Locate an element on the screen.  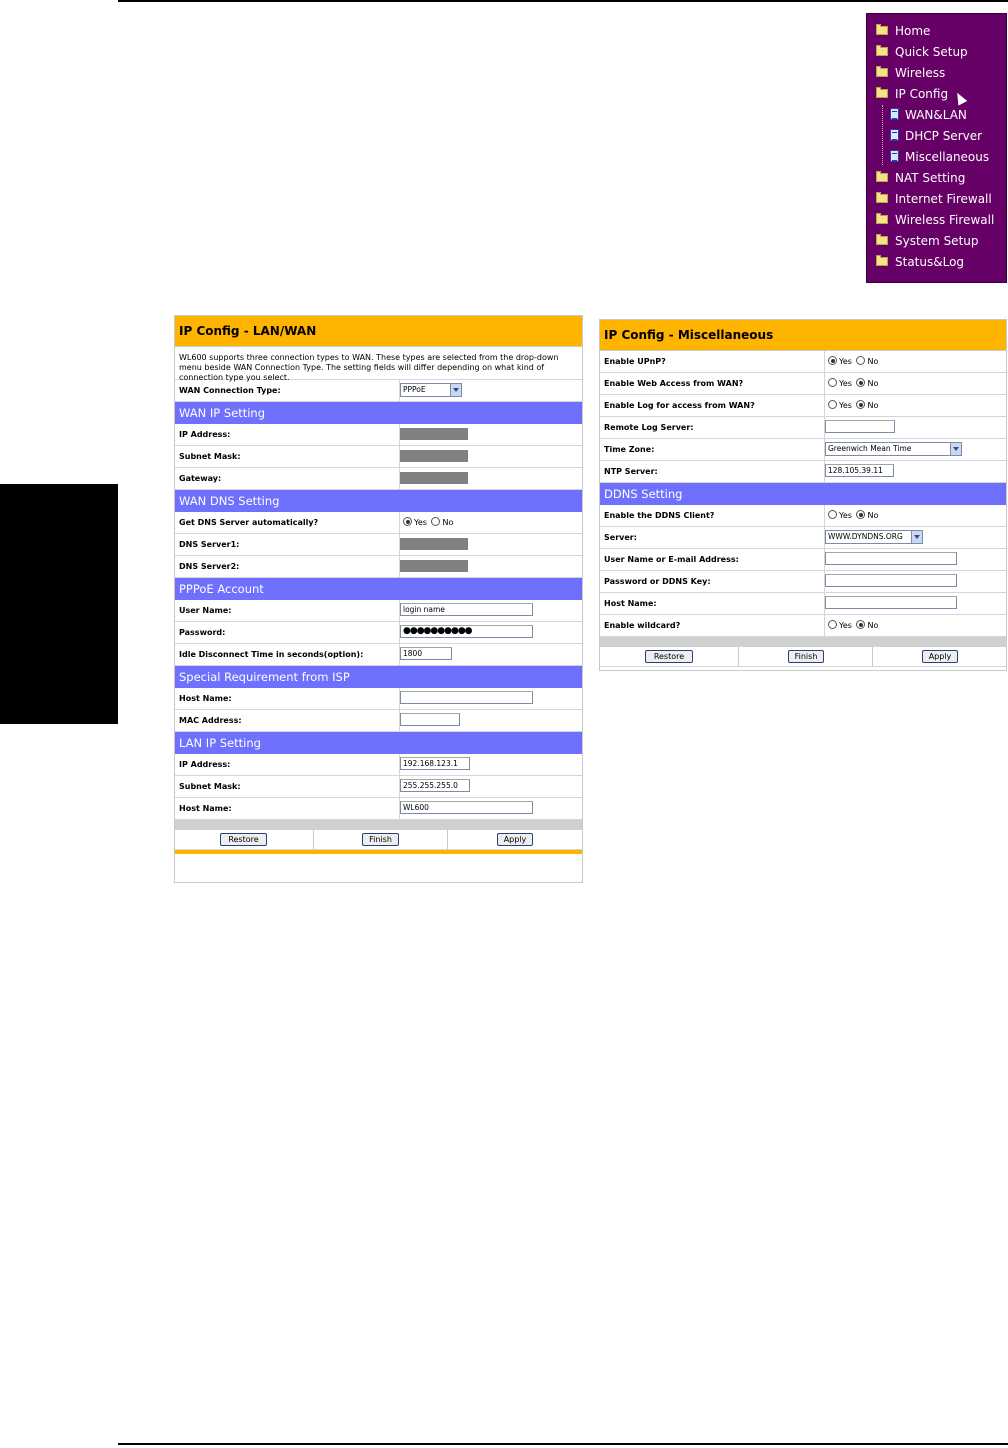
idle-disconnect-input: 1800 is located at coordinates (426, 653).